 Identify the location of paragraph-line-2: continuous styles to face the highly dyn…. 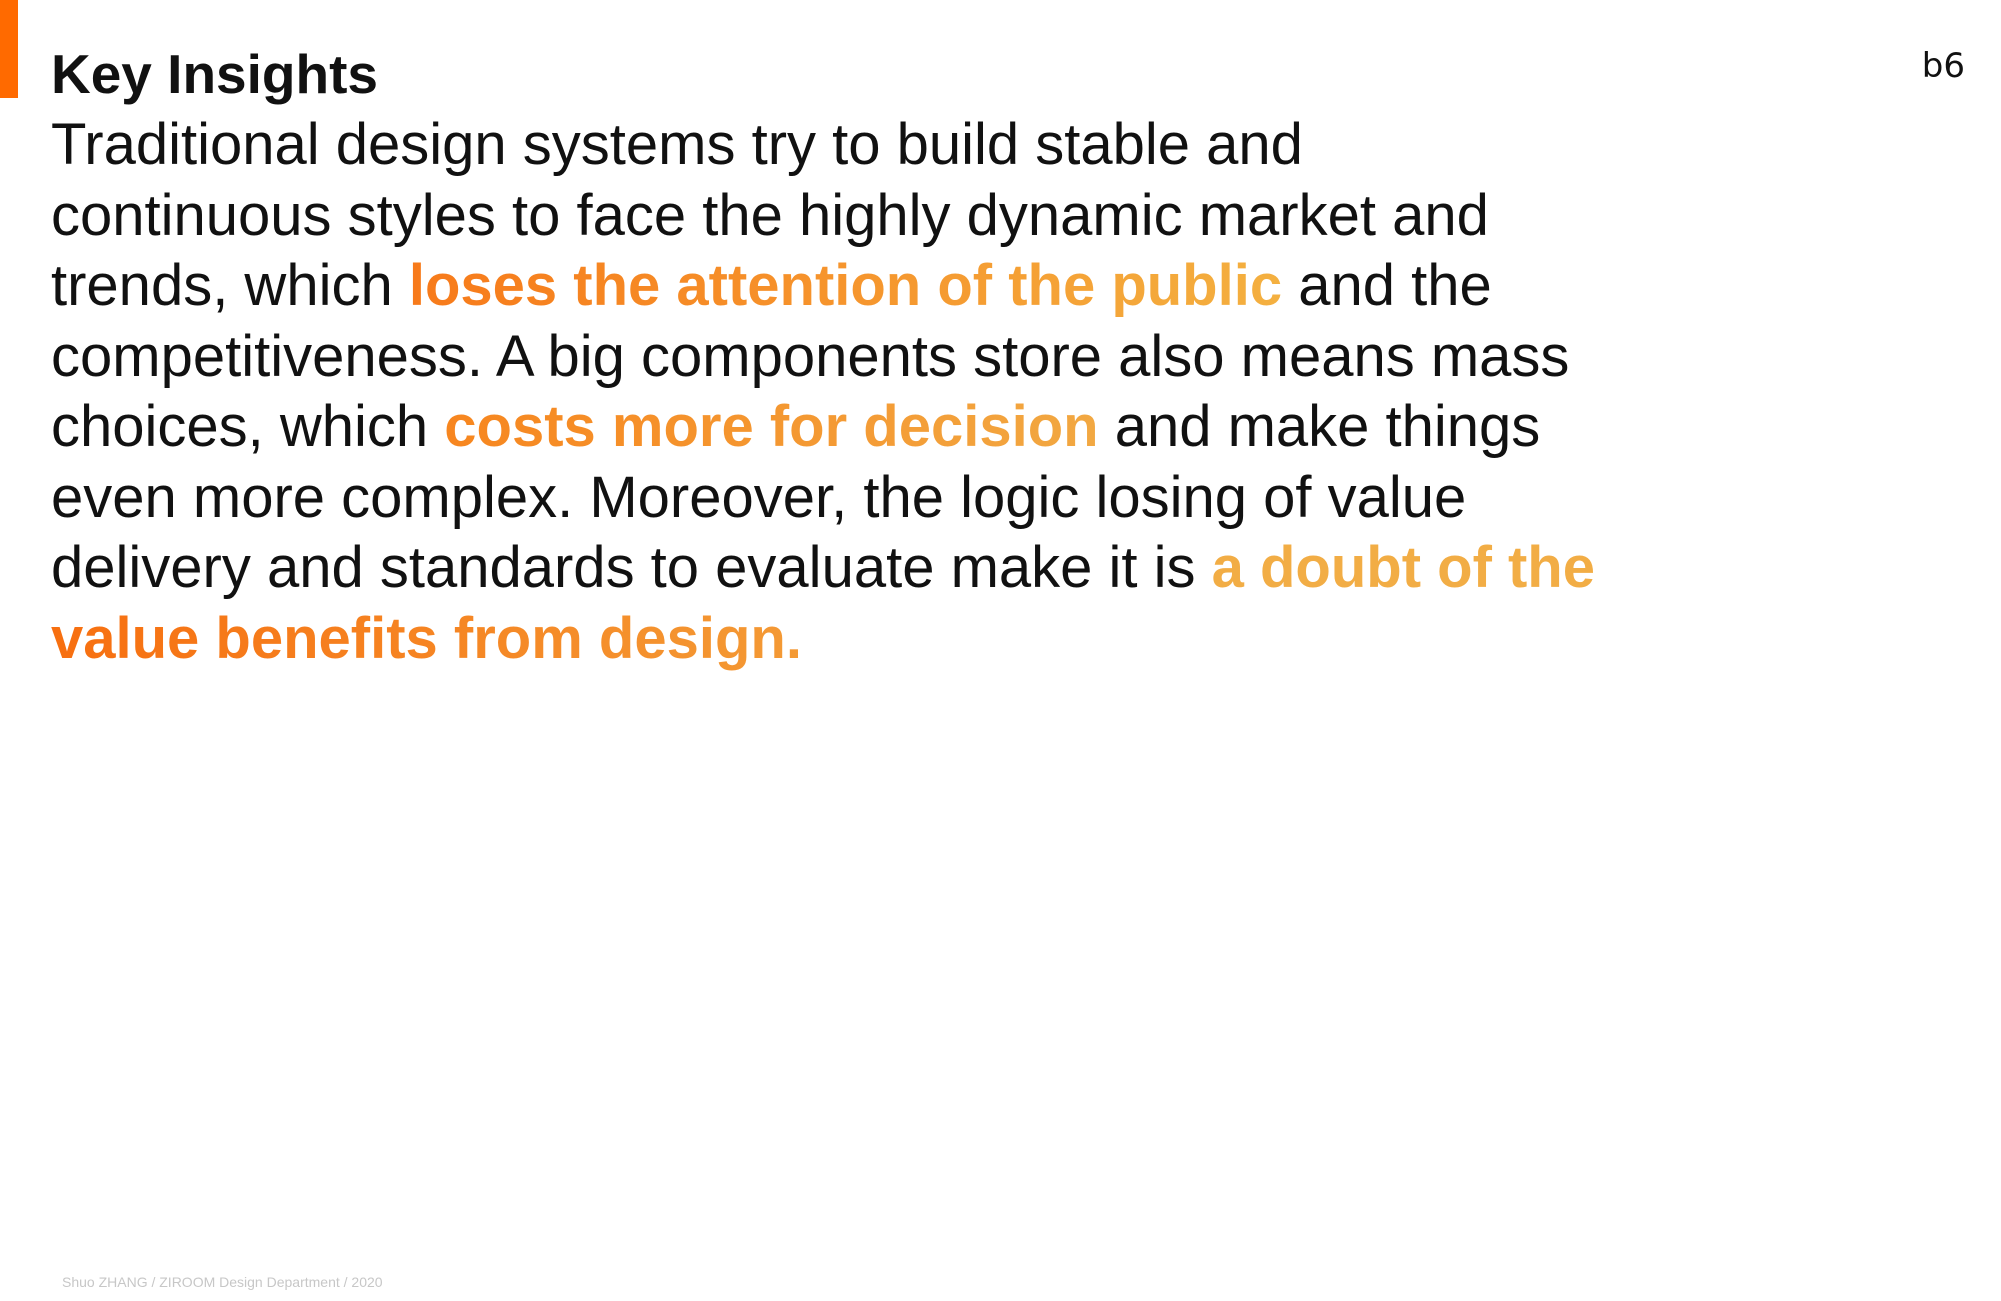
(770, 215).